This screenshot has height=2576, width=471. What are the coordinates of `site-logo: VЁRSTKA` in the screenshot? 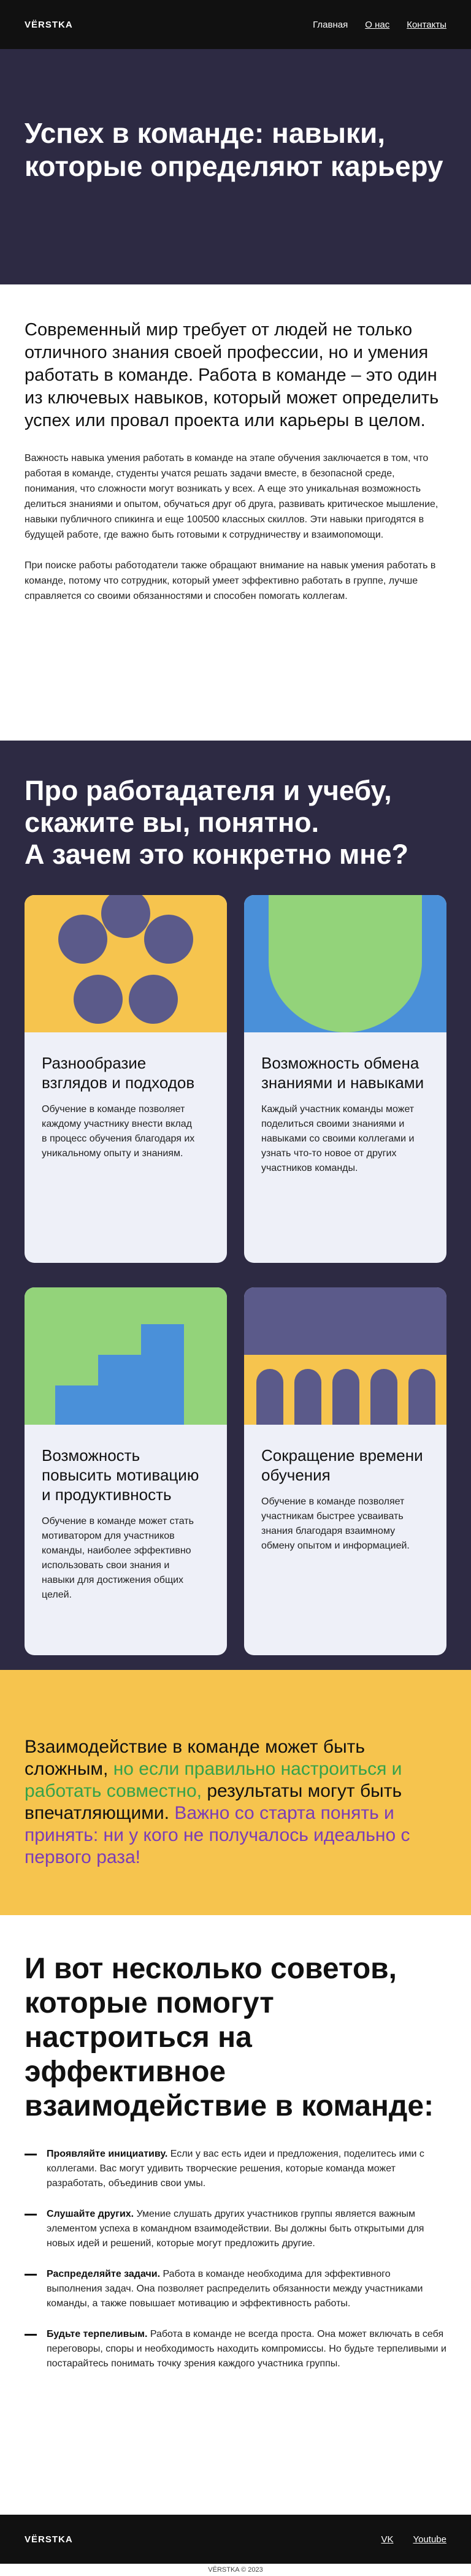 It's located at (49, 25).